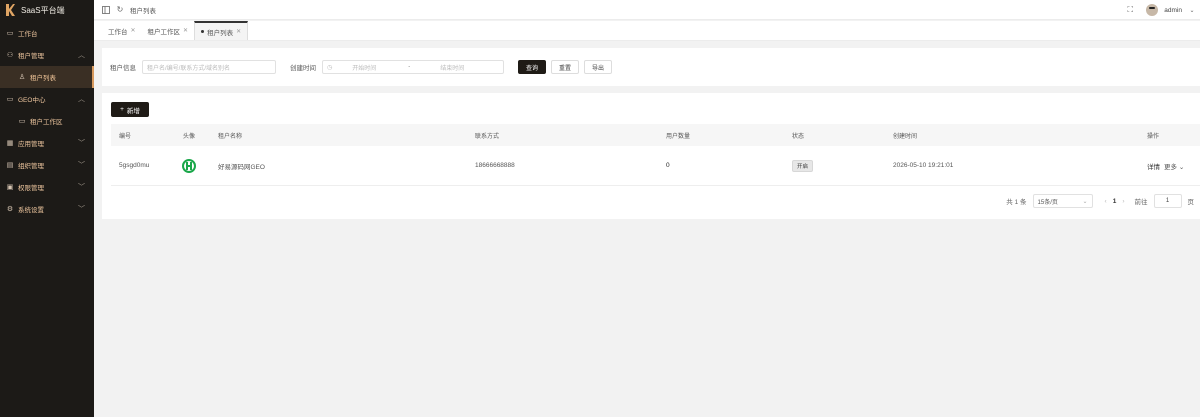  Describe the element at coordinates (647, 31) in the screenshot. I see `tab-bar: 工作台 ✕ 租户工作区 ✕ 租户列表 ✕` at that location.